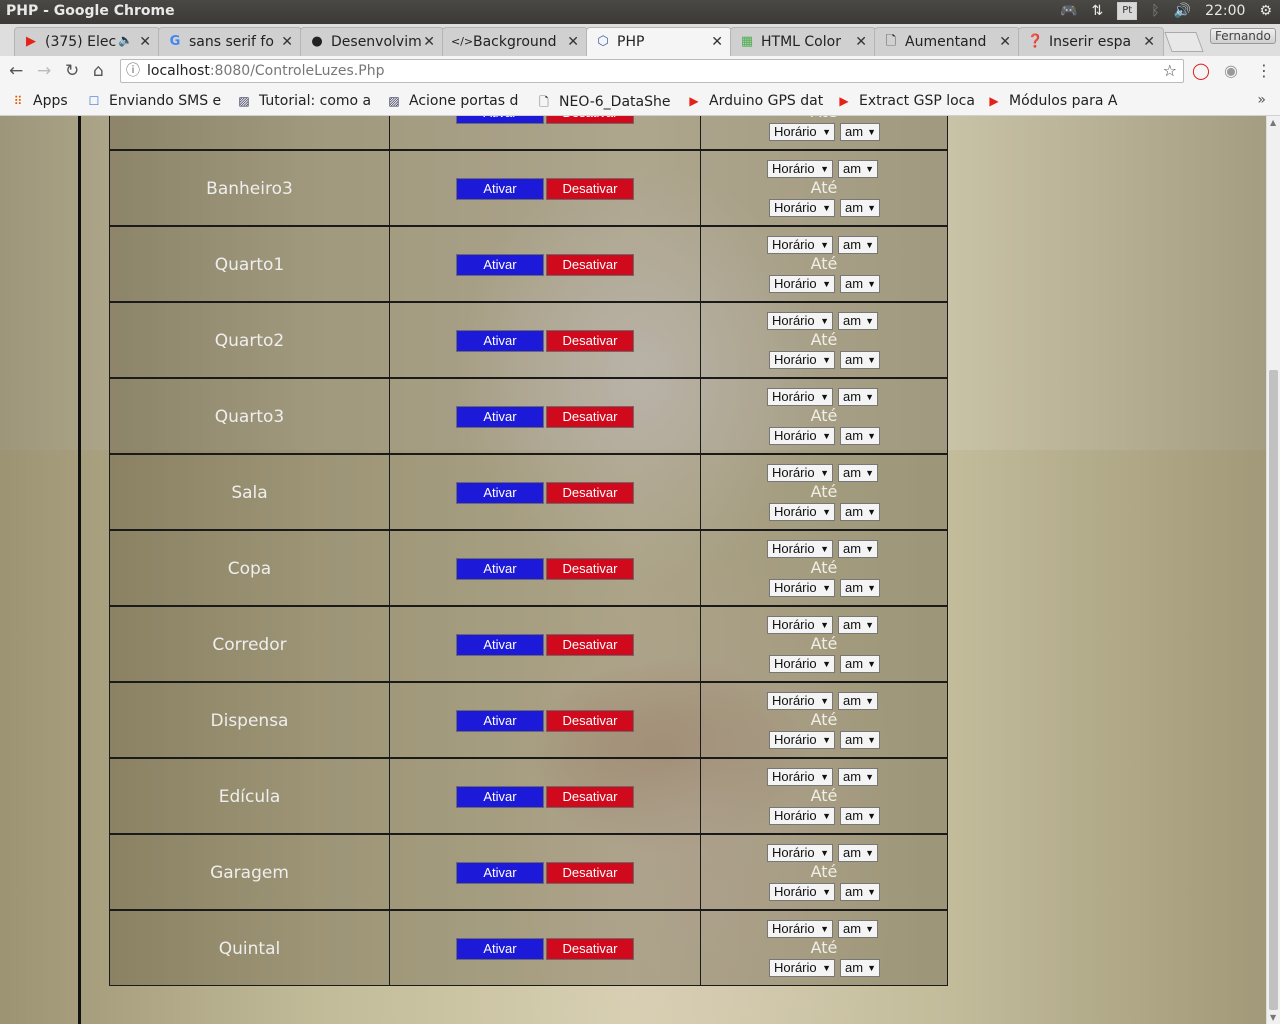 The image size is (1280, 1024). What do you see at coordinates (1273, 122) in the screenshot?
I see `scroll-up-icon: ▲` at bounding box center [1273, 122].